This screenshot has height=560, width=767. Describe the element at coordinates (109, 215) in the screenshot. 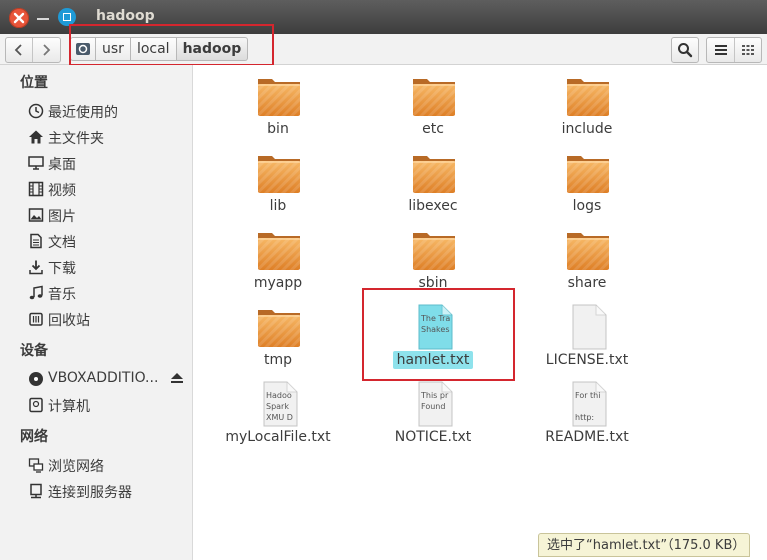

I see `sidebar-item-pictures: 图片` at that location.